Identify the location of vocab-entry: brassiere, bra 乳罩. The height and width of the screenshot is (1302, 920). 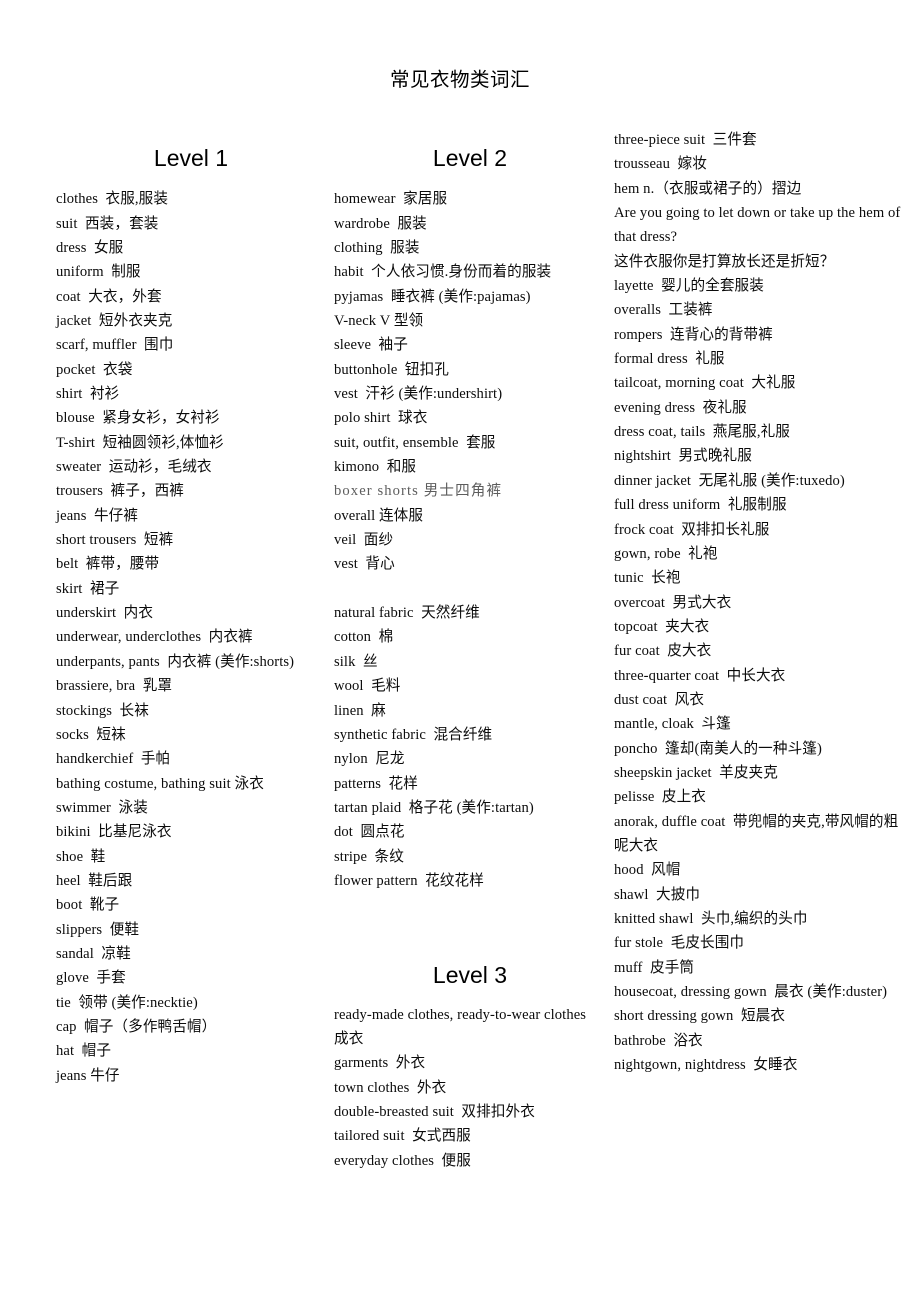
(114, 686).